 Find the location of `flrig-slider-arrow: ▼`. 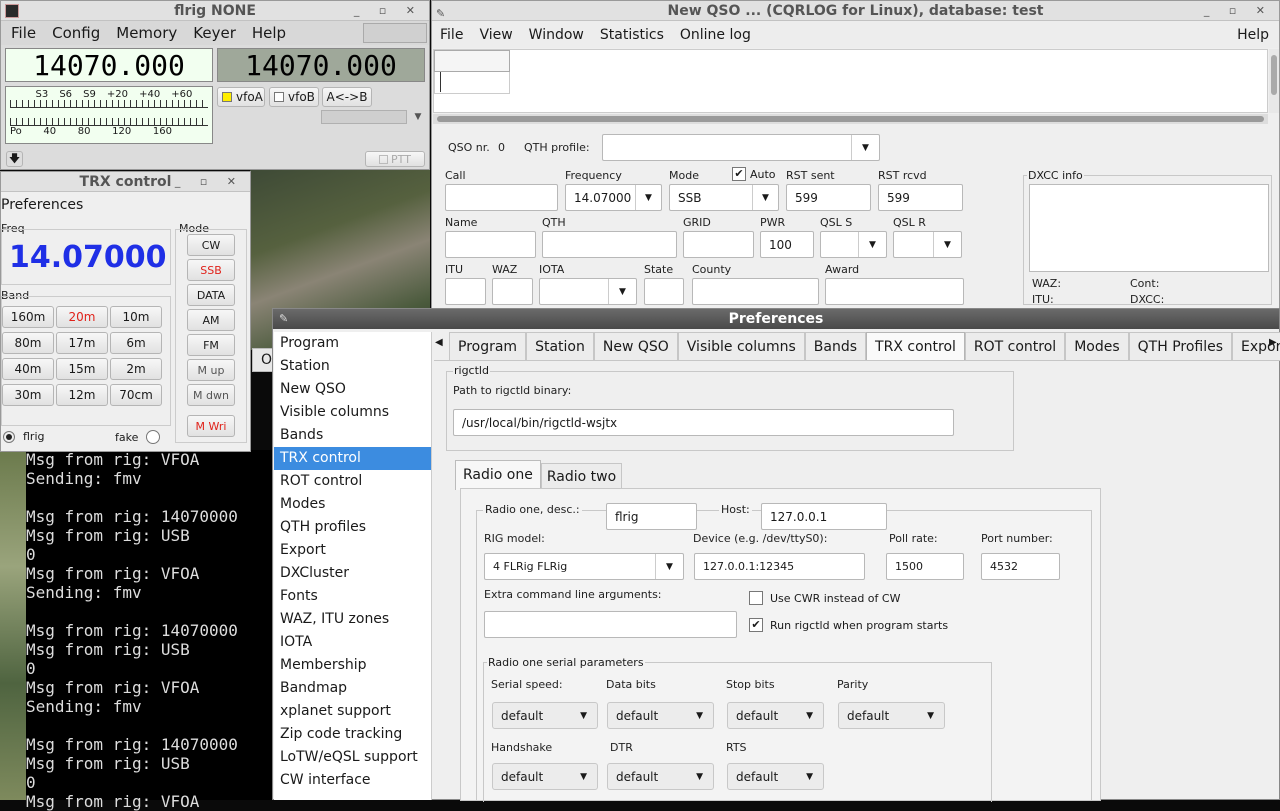

flrig-slider-arrow: ▼ is located at coordinates (418, 117).